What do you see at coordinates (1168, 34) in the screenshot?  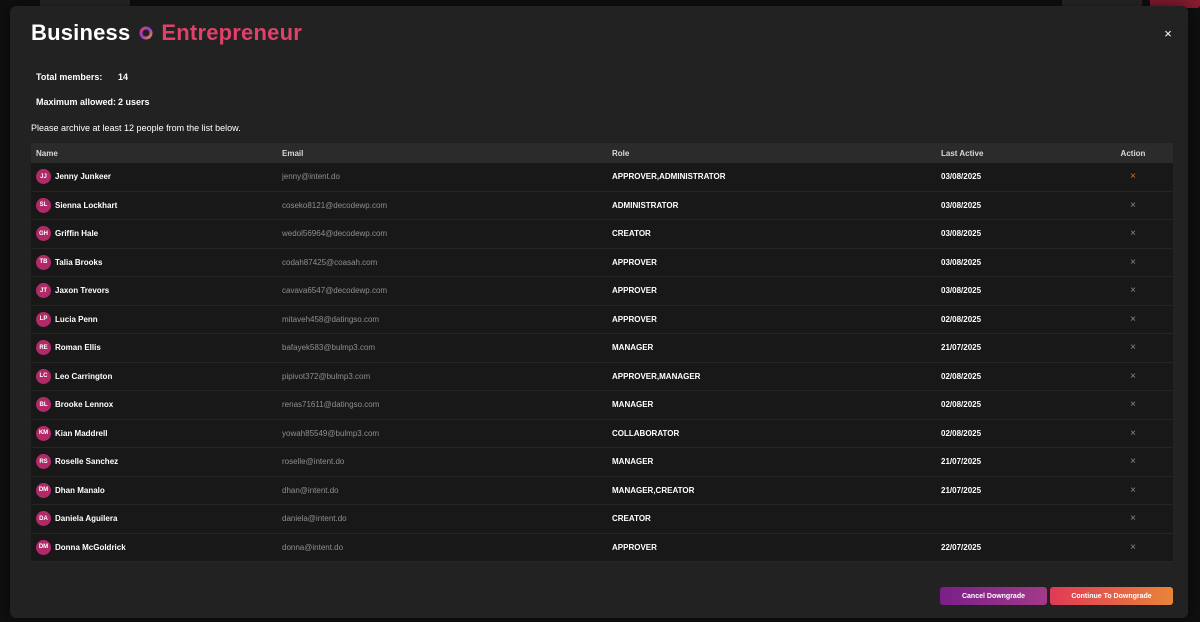 I see `close-icon: ×` at bounding box center [1168, 34].